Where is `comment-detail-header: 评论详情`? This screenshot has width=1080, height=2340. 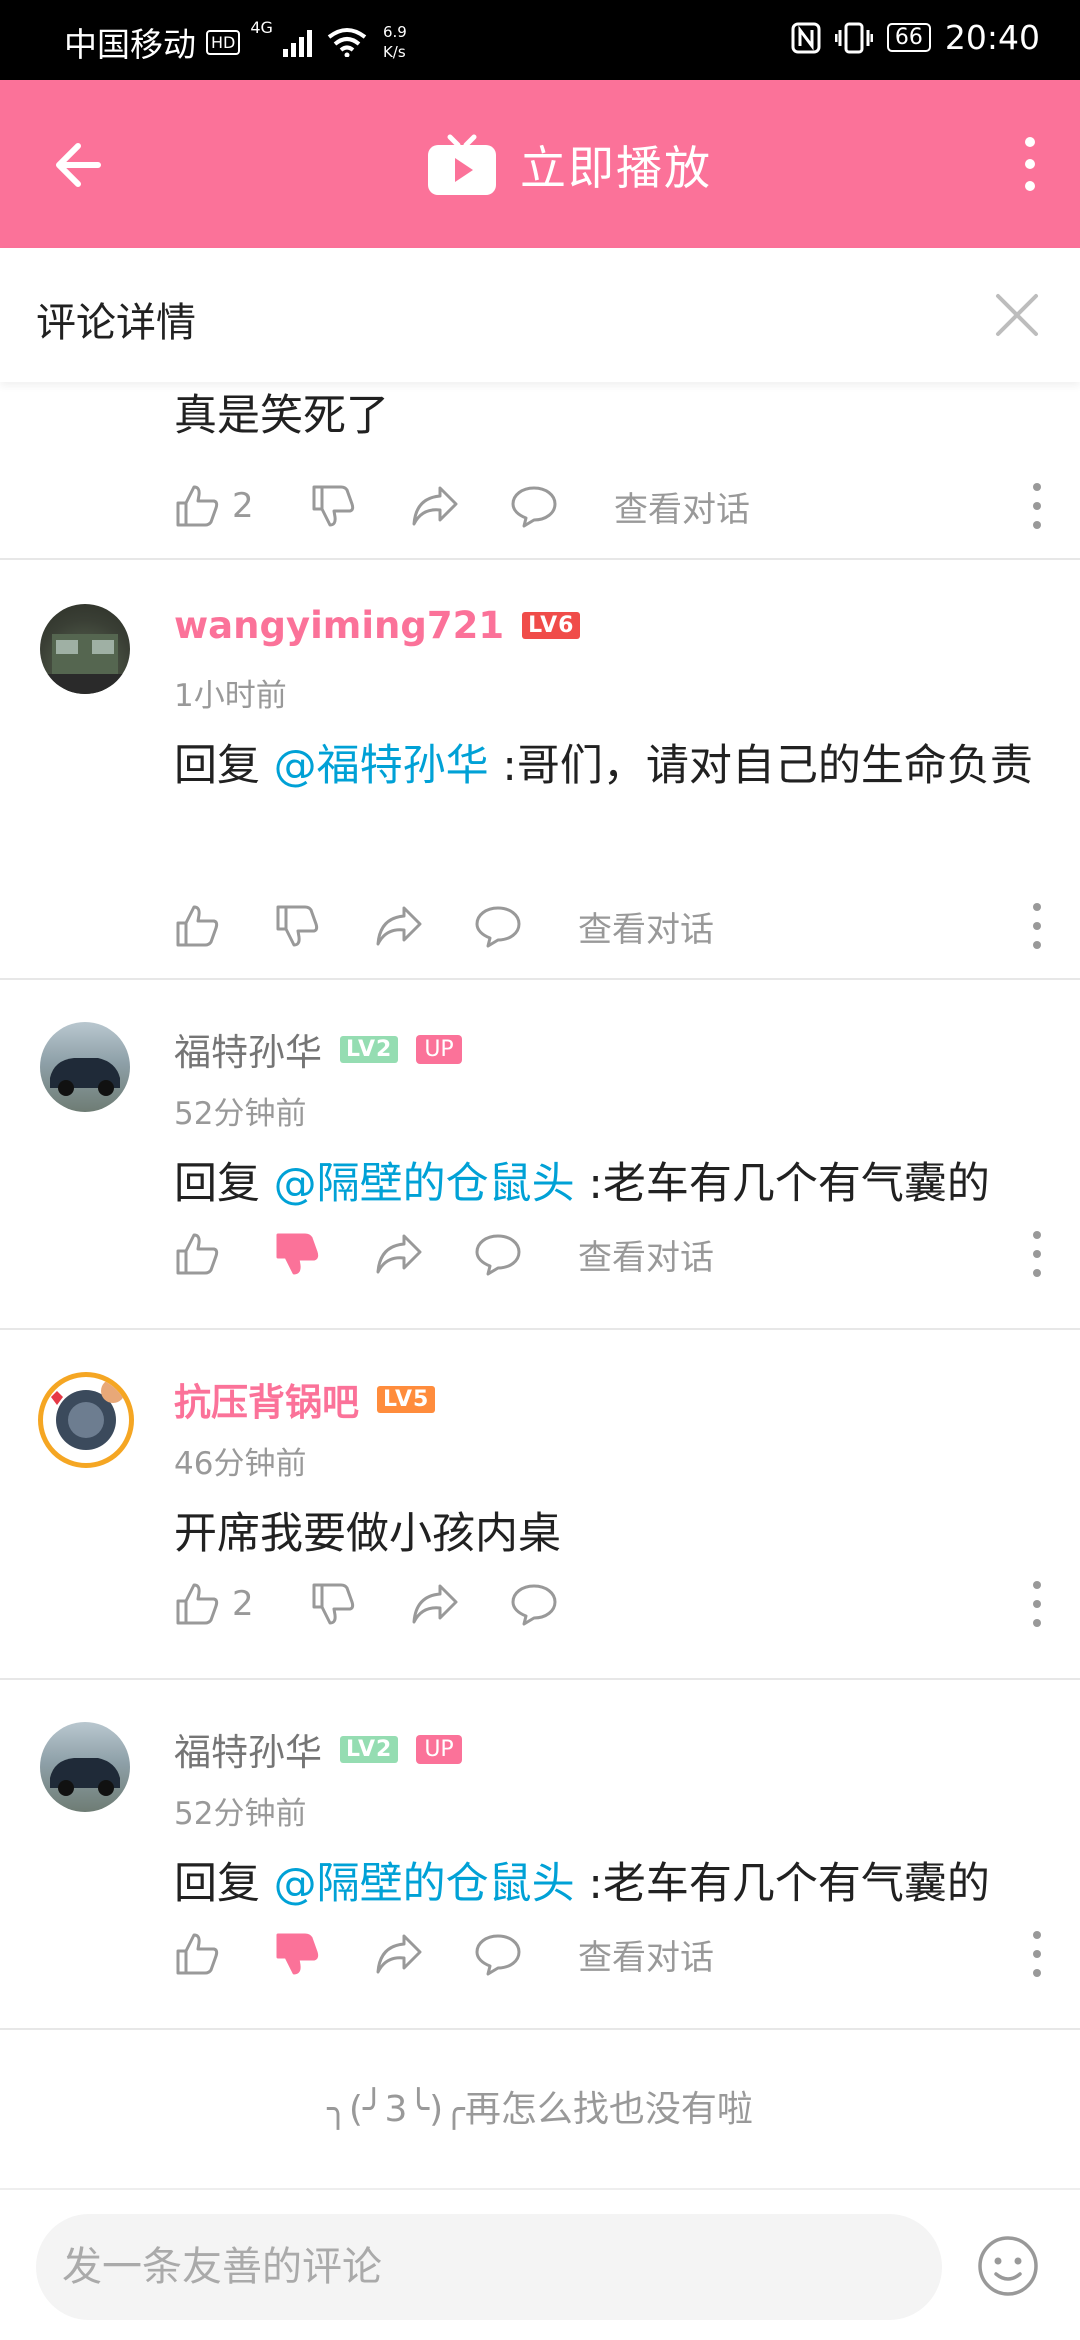 comment-detail-header: 评论详情 is located at coordinates (540, 315).